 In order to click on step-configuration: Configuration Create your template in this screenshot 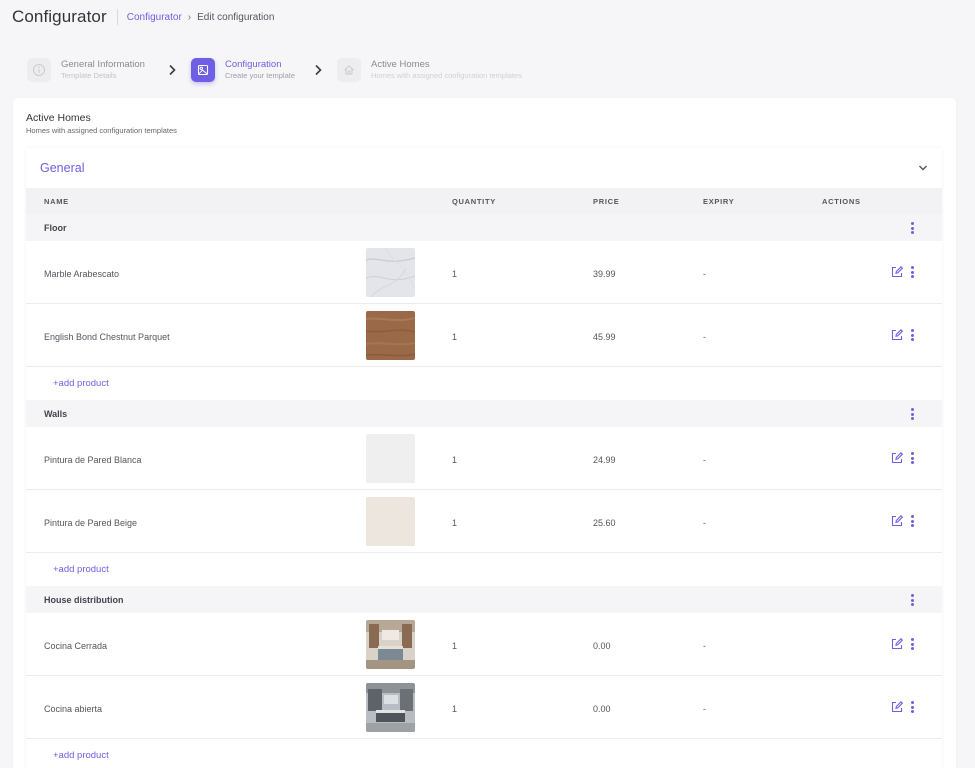, I will do `click(243, 70)`.